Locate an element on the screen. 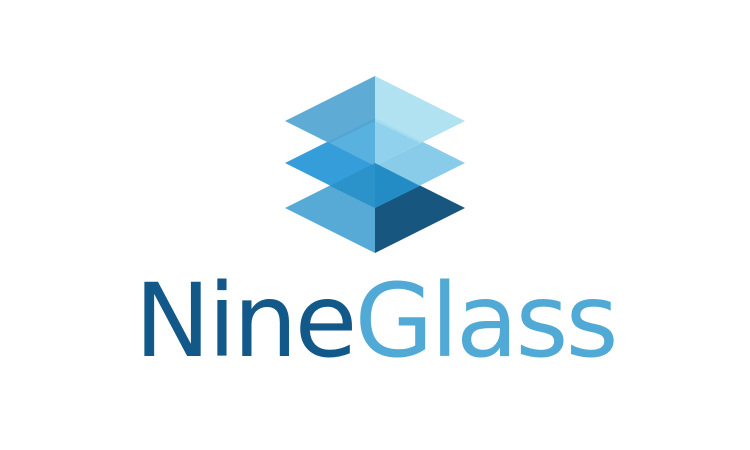 Image resolution: width=750 pixels, height=450 pixels. brand-name-part2: Glass is located at coordinates (486, 321).